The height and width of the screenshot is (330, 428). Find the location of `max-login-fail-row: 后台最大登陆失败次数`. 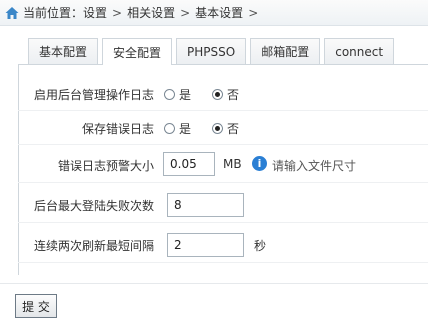

max-login-fail-row: 后台最大登陆失败次数 is located at coordinates (223, 203).